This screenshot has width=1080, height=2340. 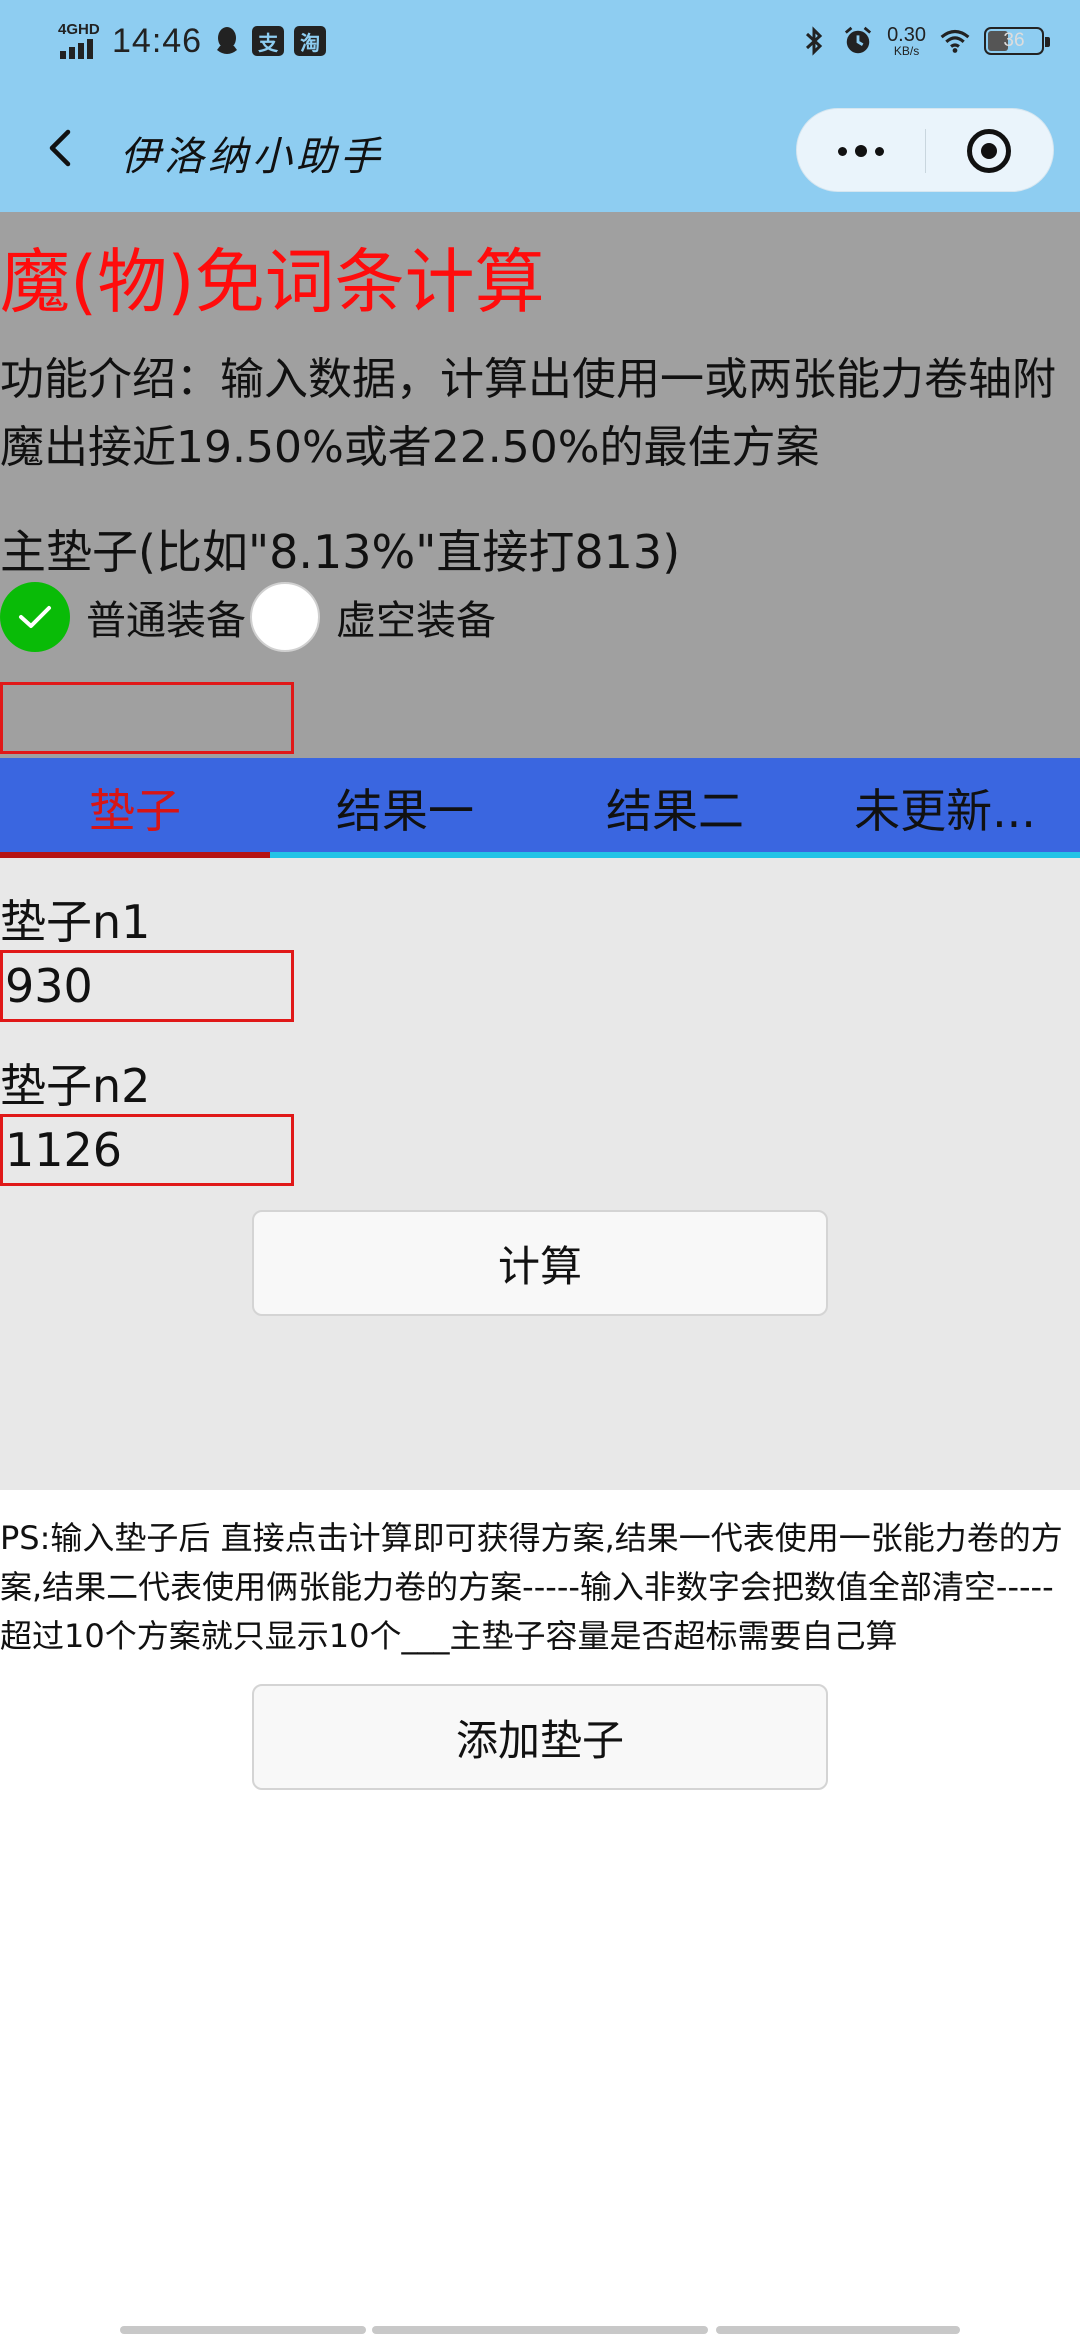 What do you see at coordinates (135, 811) in the screenshot?
I see `tab-label: 垫子` at bounding box center [135, 811].